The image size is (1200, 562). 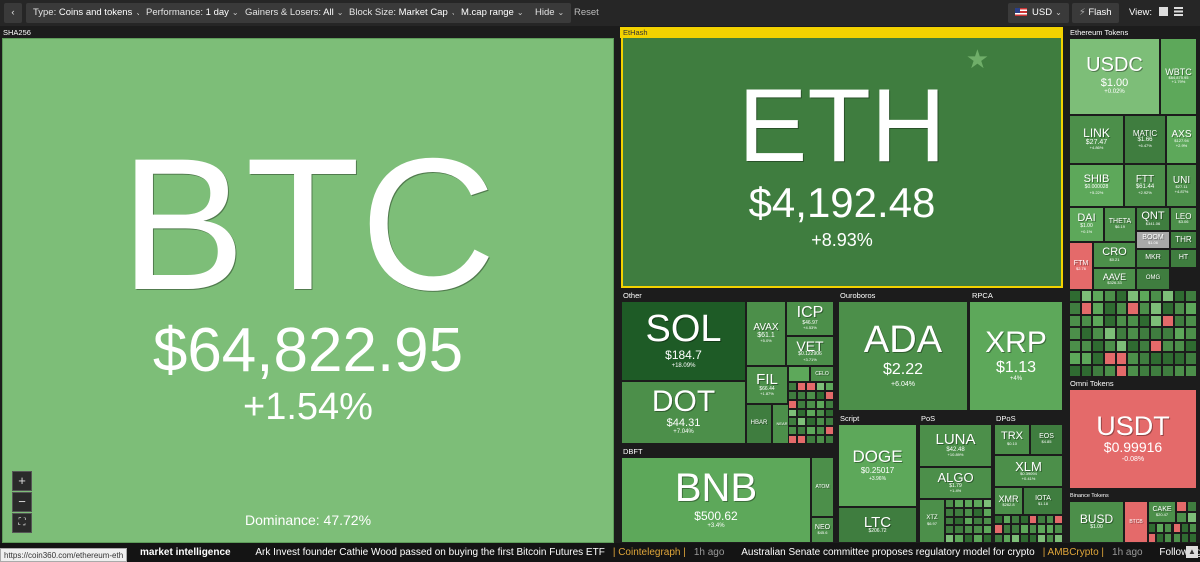 I want to click on tile-ht: HT, so click(x=1183, y=258).